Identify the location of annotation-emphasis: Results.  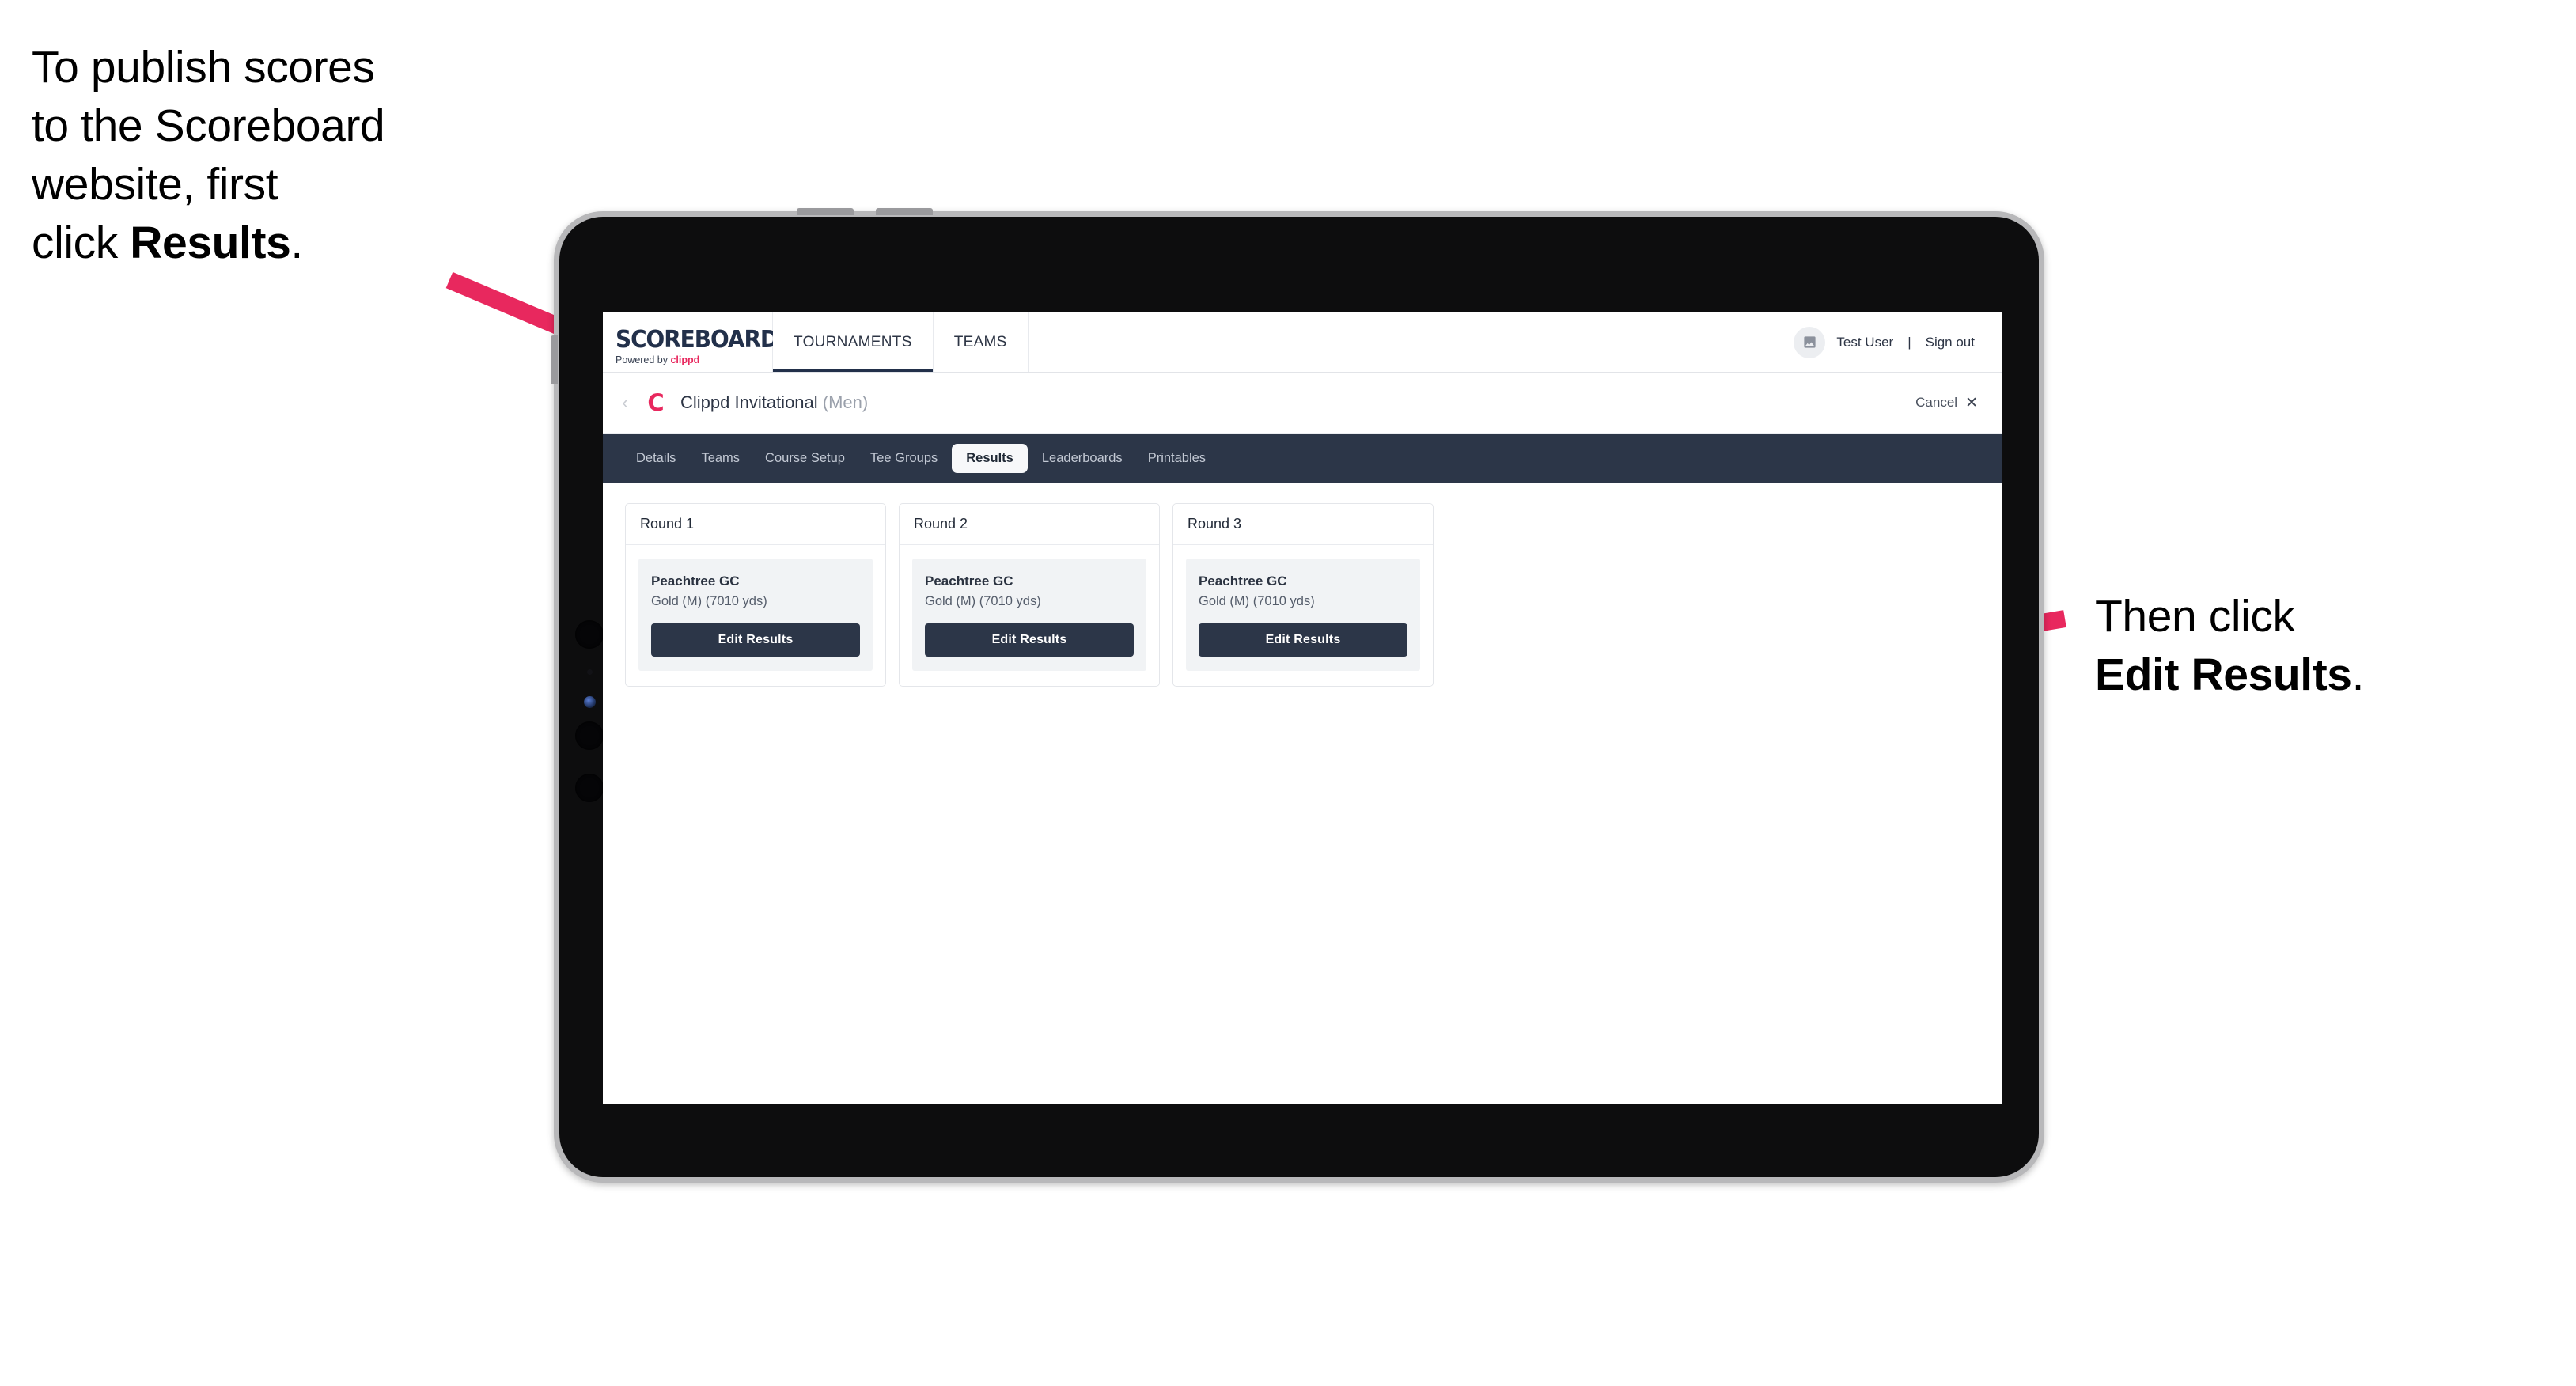
(210, 244).